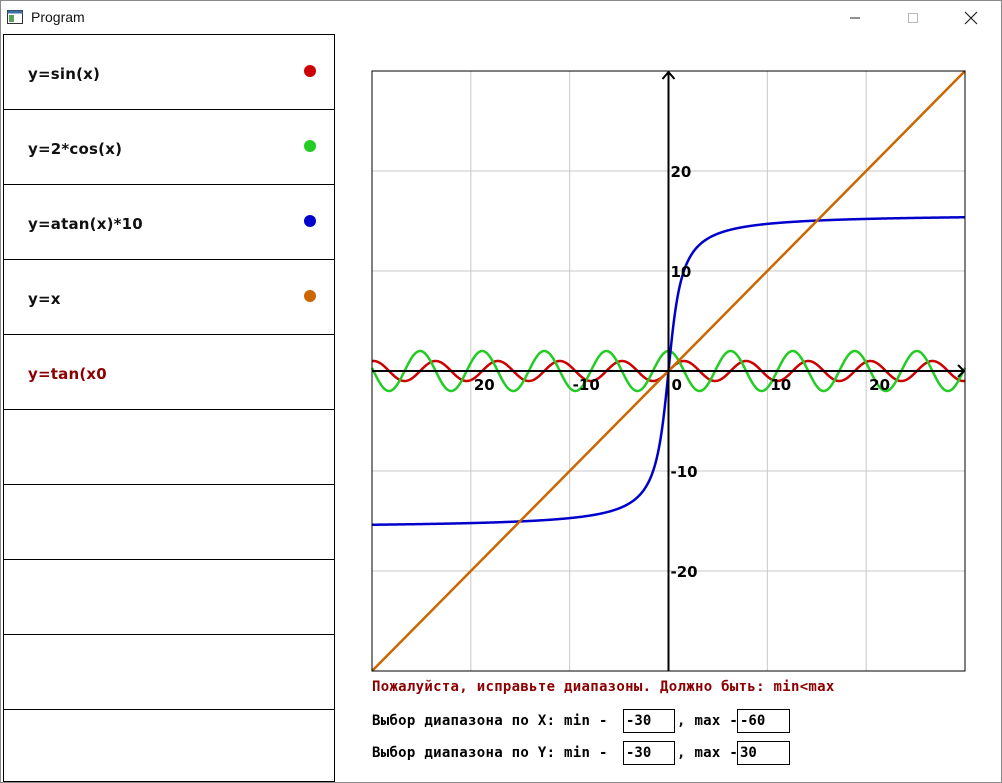 This screenshot has height=783, width=1002. What do you see at coordinates (649, 721) in the screenshot?
I see `range-x-min-input` at bounding box center [649, 721].